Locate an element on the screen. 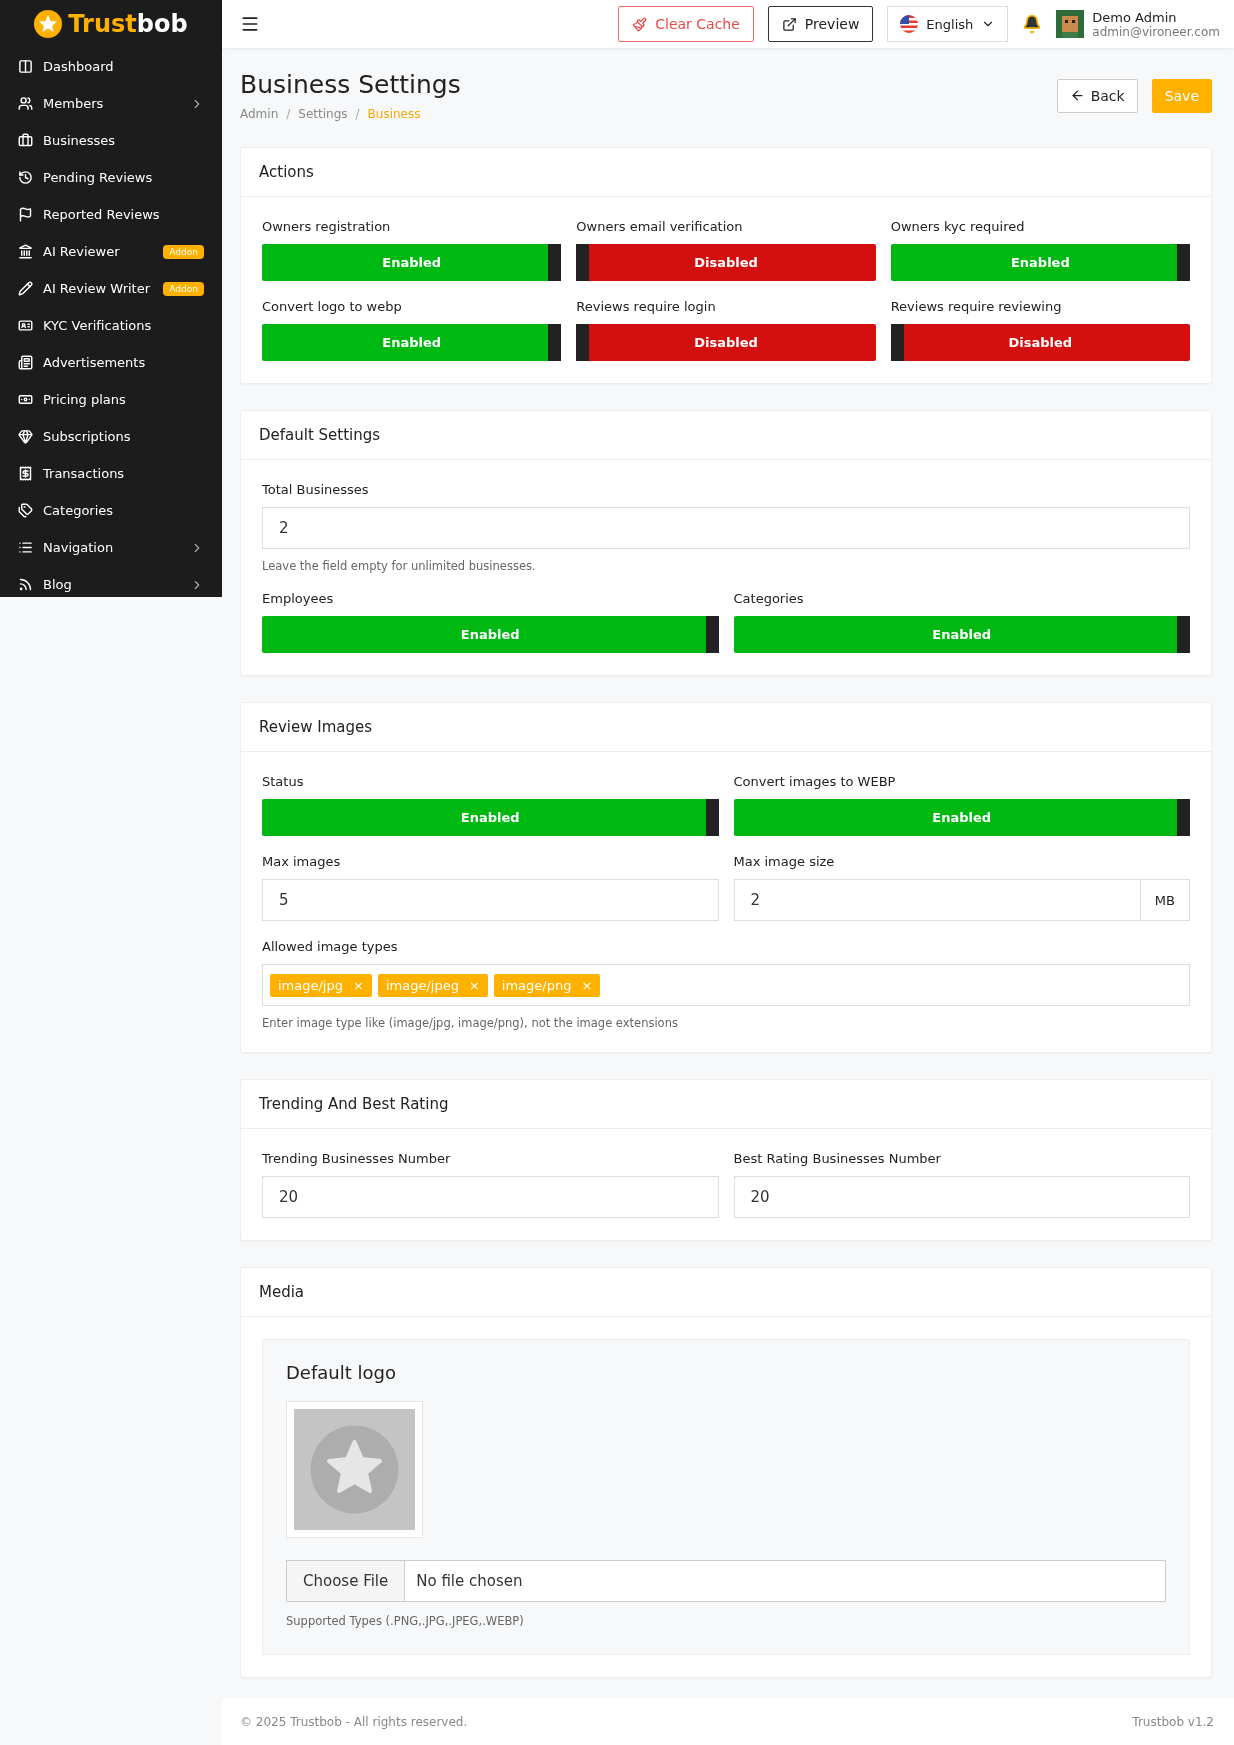  field-label: Convert images to WEBP is located at coordinates (815, 781).